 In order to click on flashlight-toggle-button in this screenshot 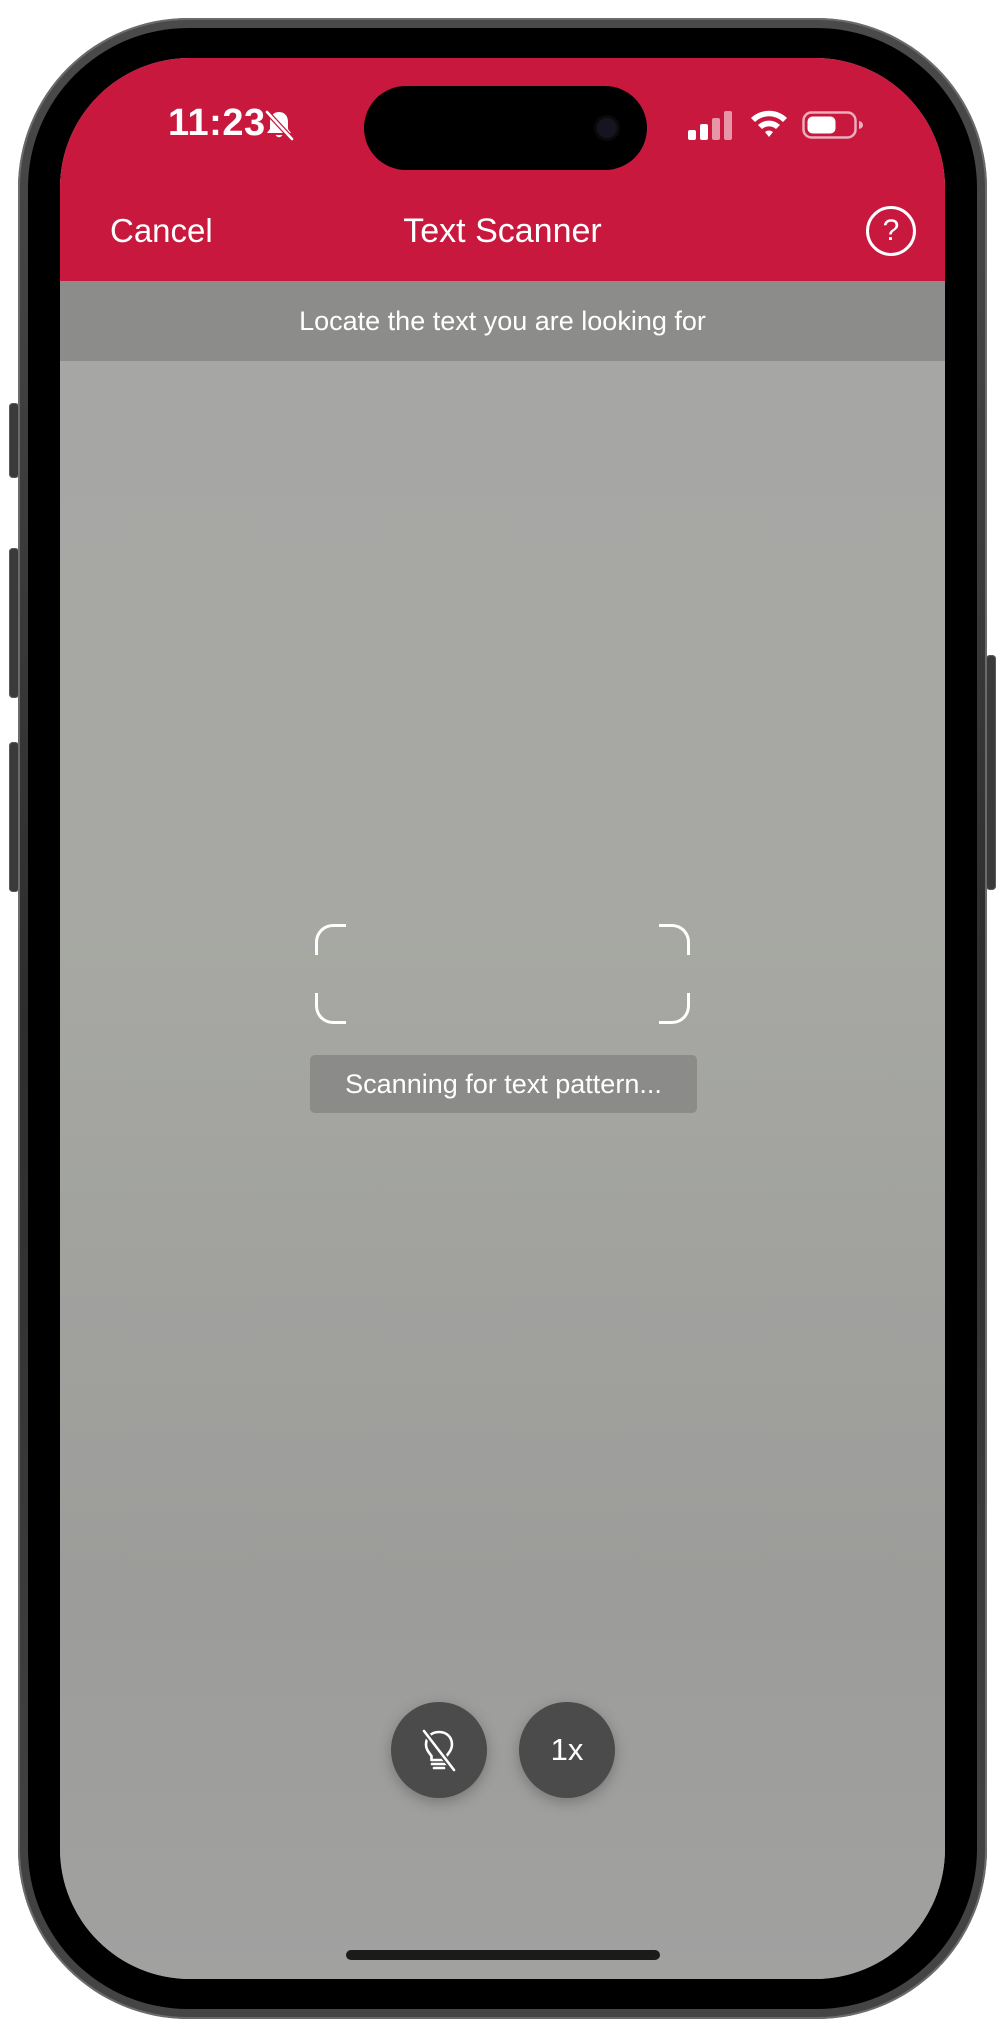, I will do `click(439, 1750)`.